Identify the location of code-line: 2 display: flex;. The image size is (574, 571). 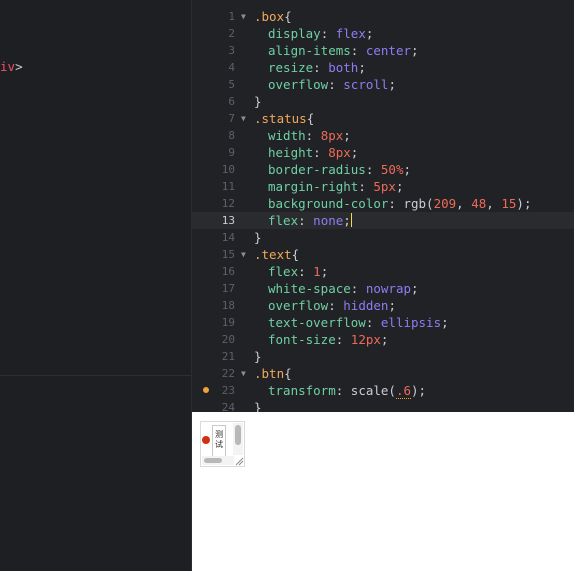
(383, 33).